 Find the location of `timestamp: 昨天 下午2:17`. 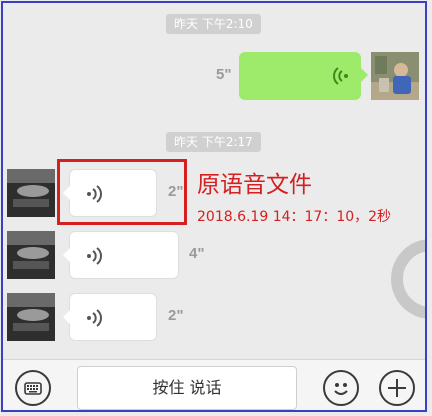

timestamp: 昨天 下午2:17 is located at coordinates (213, 142).